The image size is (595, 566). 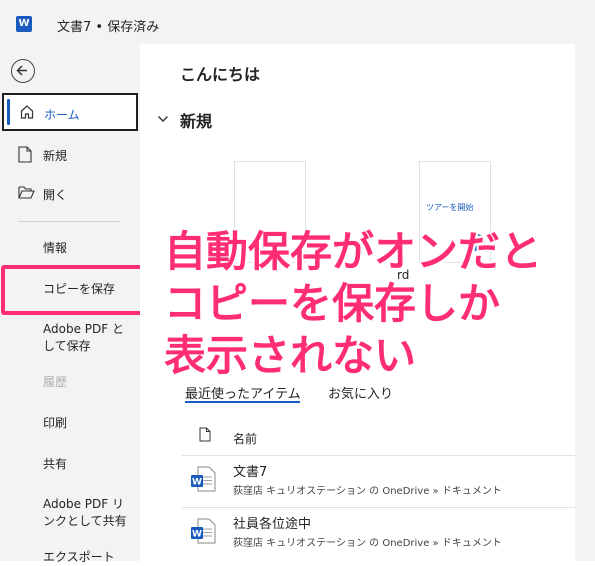 What do you see at coordinates (450, 207) in the screenshot?
I see `template-caption: ツアーを開始` at bounding box center [450, 207].